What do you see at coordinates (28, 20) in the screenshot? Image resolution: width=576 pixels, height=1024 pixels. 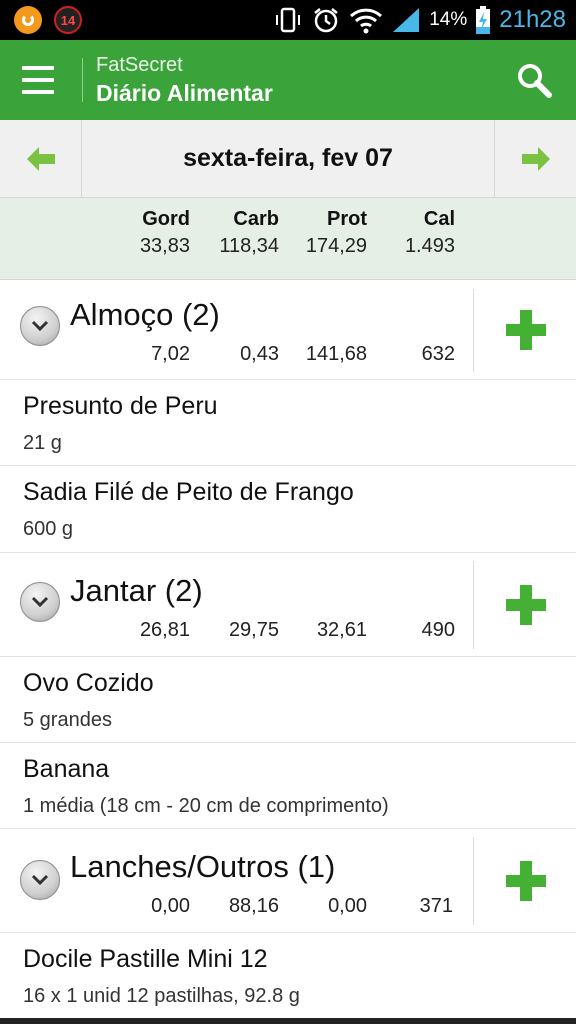 I see `app-notification-icon` at bounding box center [28, 20].